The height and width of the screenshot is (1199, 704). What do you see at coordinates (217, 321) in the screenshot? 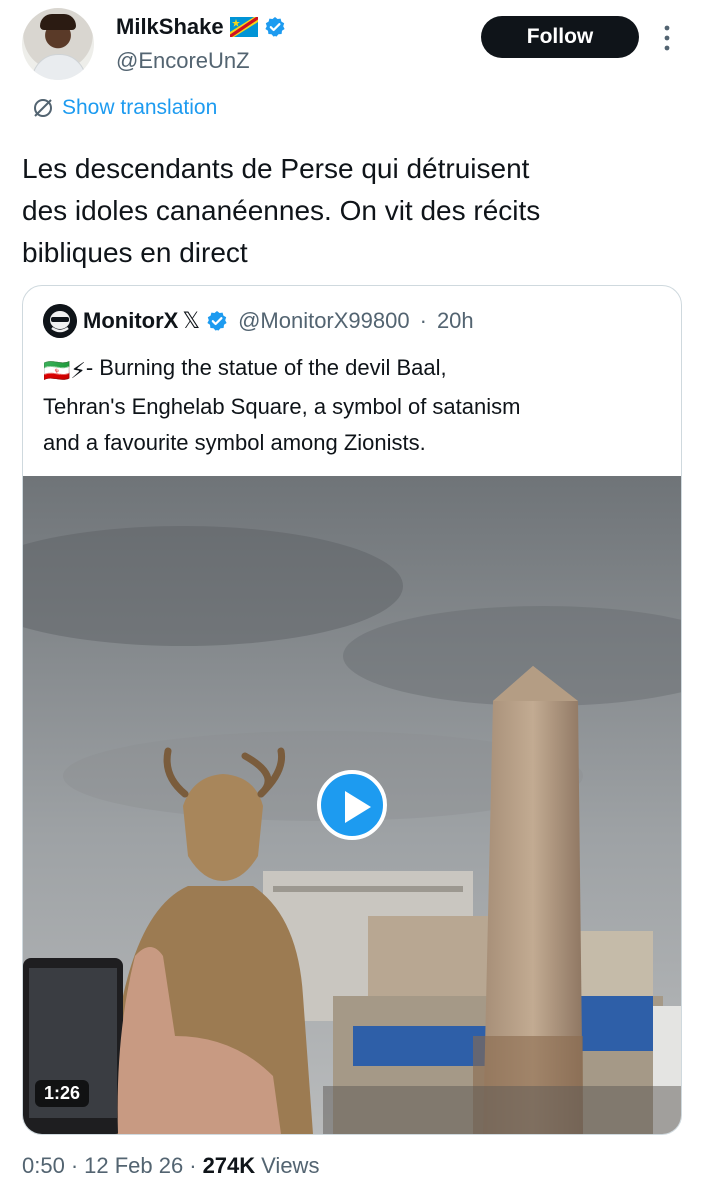
I see `quoted-verified-badge-icon` at bounding box center [217, 321].